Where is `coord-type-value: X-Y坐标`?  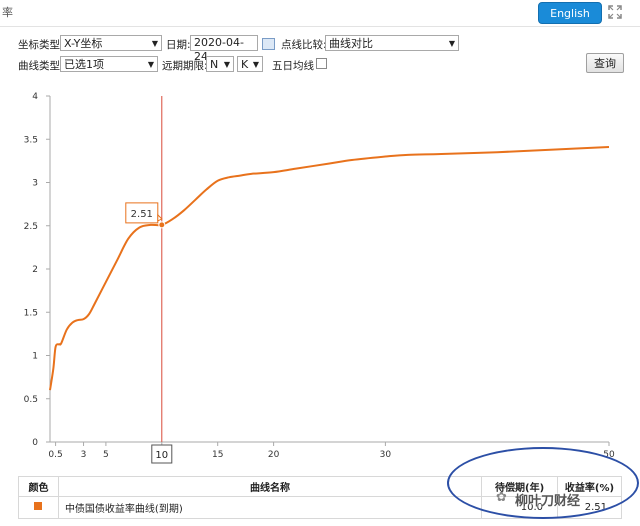
coord-type-value: X-Y坐标 is located at coordinates (83, 43).